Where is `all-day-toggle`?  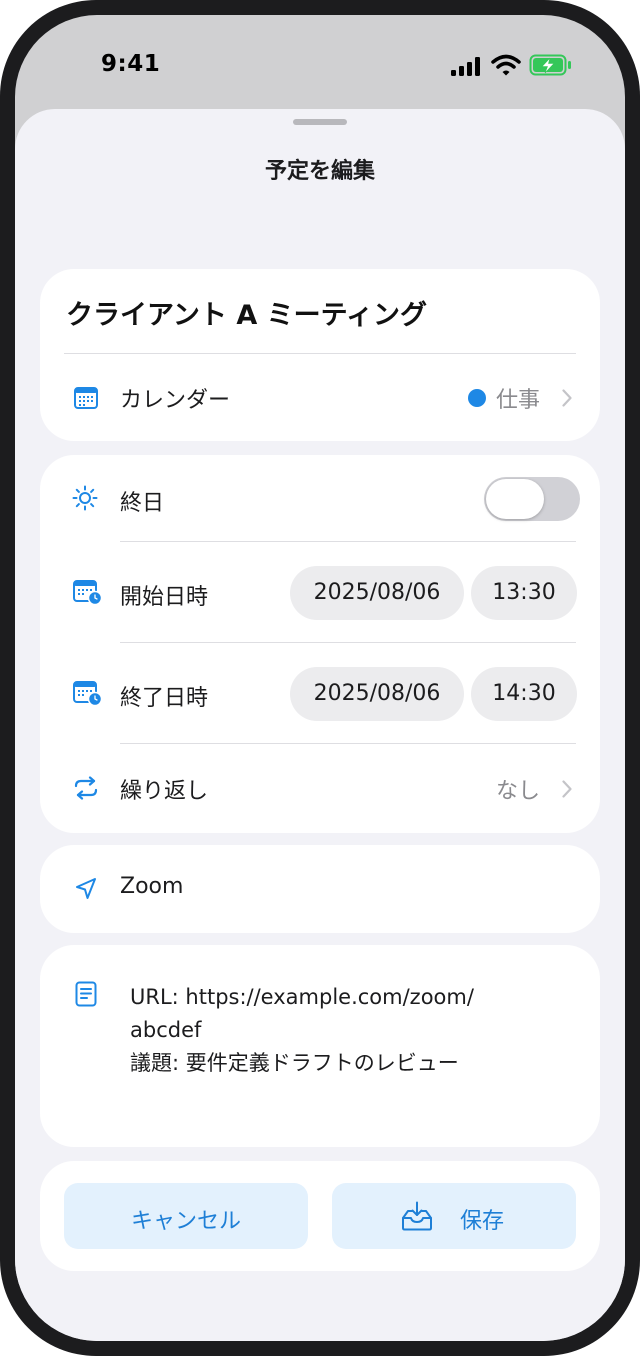
all-day-toggle is located at coordinates (532, 499).